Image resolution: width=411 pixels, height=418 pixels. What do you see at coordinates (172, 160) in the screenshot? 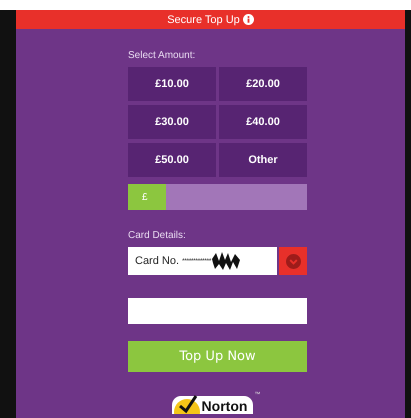
I see `amount-button: £50.00` at bounding box center [172, 160].